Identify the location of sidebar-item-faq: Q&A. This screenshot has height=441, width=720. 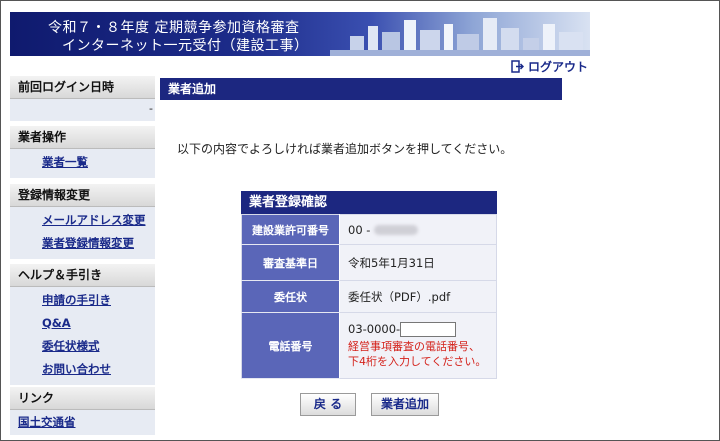
(82, 323).